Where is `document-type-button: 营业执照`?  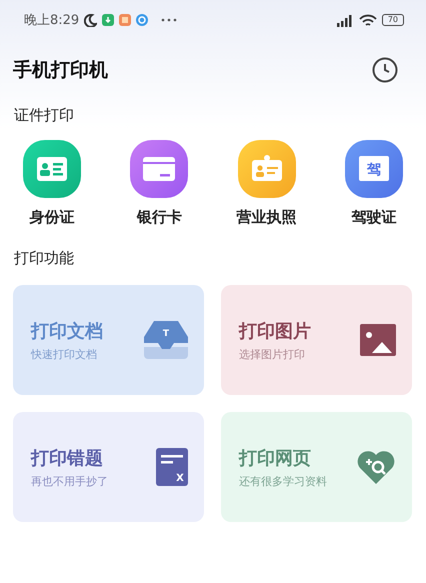 document-type-button: 营业执照 is located at coordinates (266, 183).